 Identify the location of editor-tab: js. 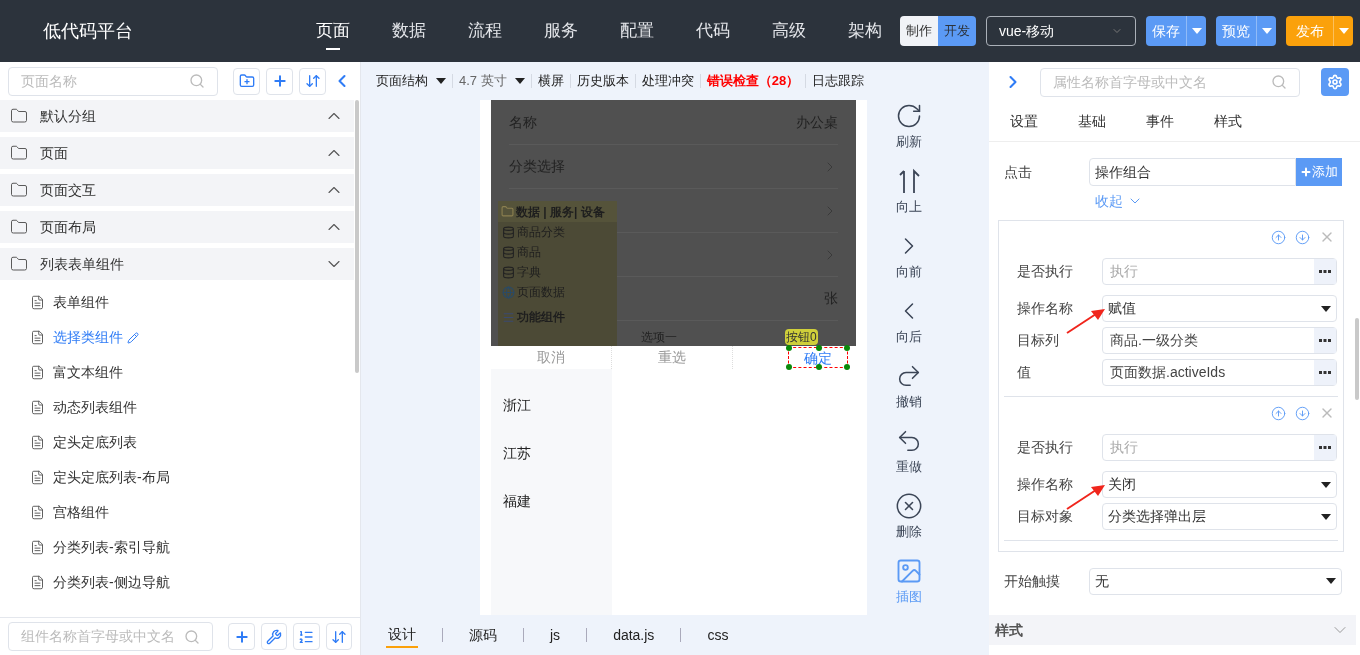
(555, 635).